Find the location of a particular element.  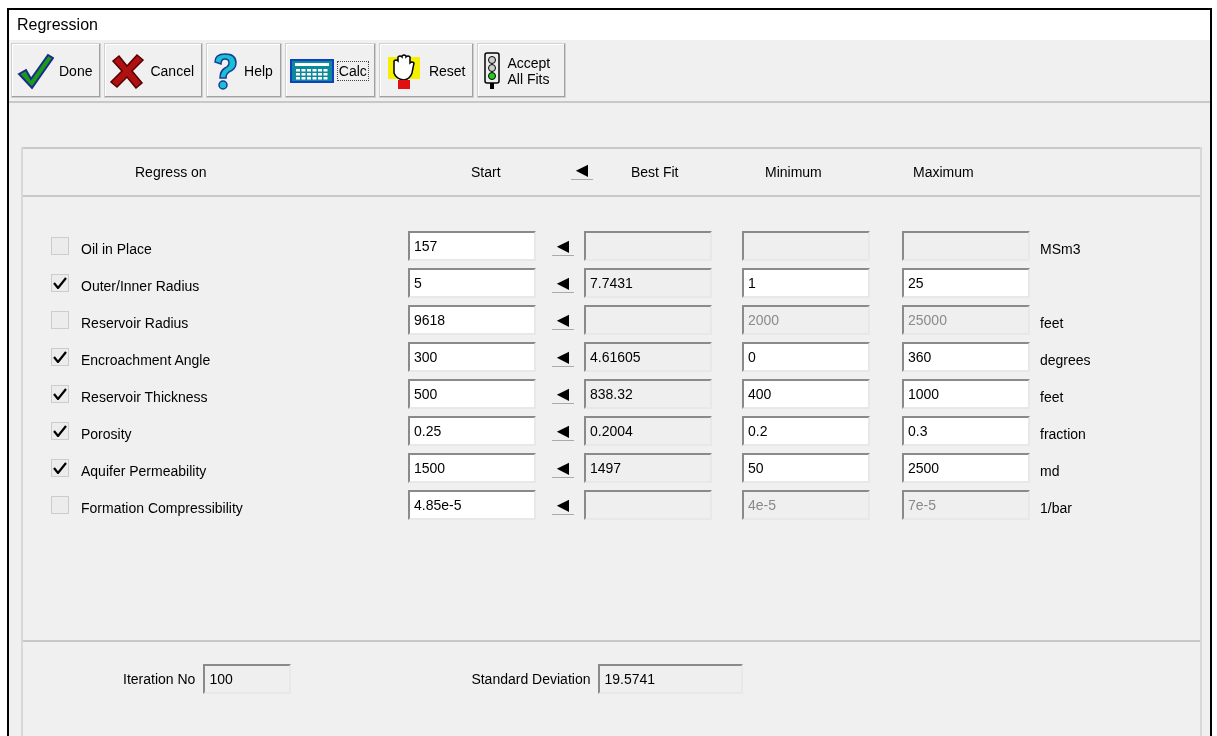

minimum-field: 1 is located at coordinates (806, 283).